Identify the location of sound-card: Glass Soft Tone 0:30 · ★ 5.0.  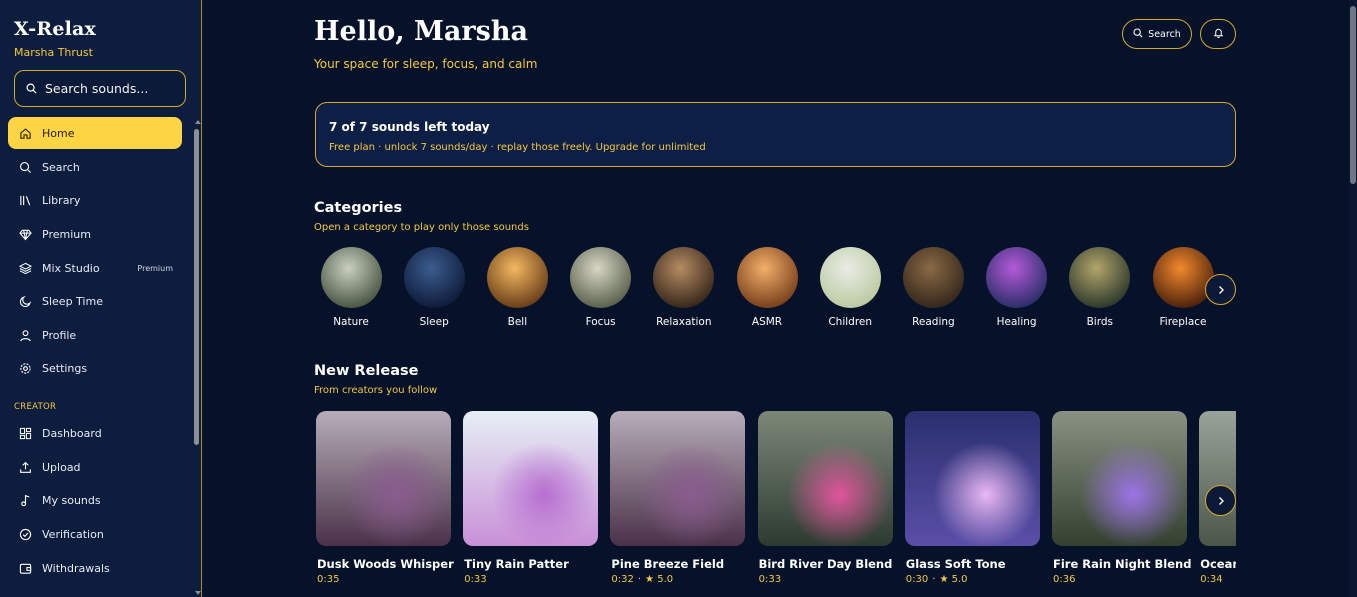
(972, 498).